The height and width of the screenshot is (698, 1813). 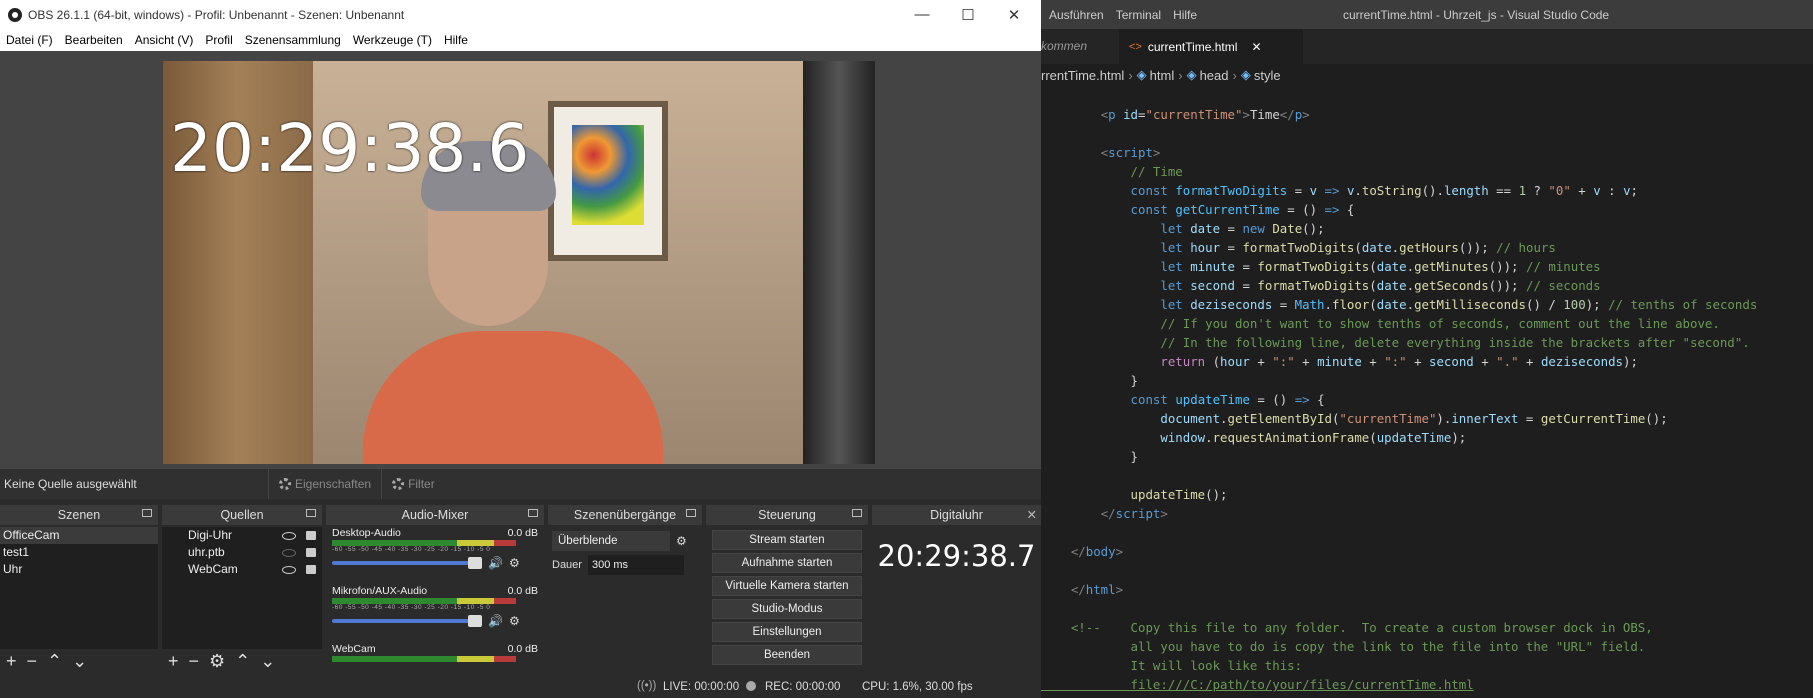 What do you see at coordinates (29, 40) in the screenshot?
I see `menu-datei: Datei (F)` at bounding box center [29, 40].